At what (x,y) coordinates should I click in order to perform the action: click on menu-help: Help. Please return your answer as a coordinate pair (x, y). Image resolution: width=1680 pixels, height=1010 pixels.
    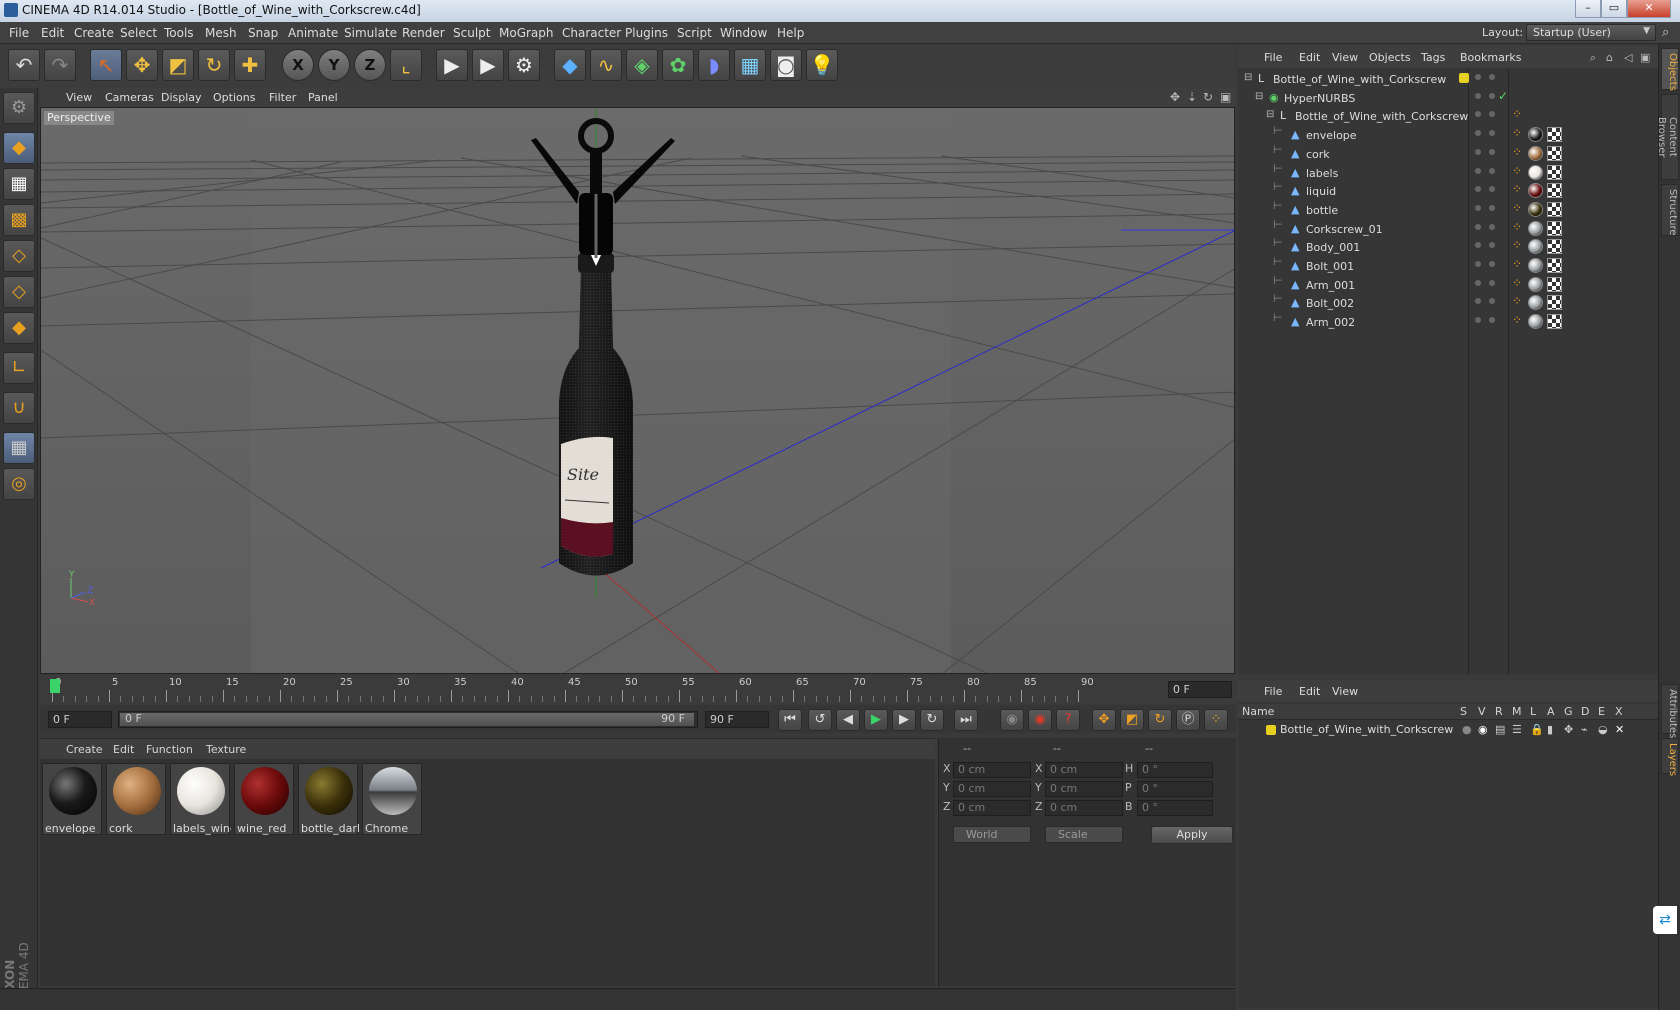
    Looking at the image, I should click on (790, 33).